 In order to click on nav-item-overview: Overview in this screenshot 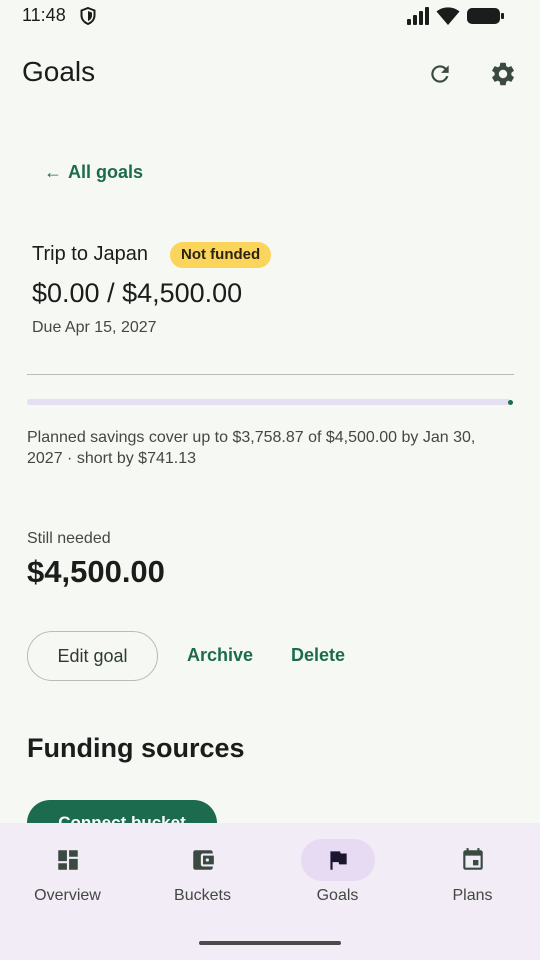, I will do `click(67, 873)`.